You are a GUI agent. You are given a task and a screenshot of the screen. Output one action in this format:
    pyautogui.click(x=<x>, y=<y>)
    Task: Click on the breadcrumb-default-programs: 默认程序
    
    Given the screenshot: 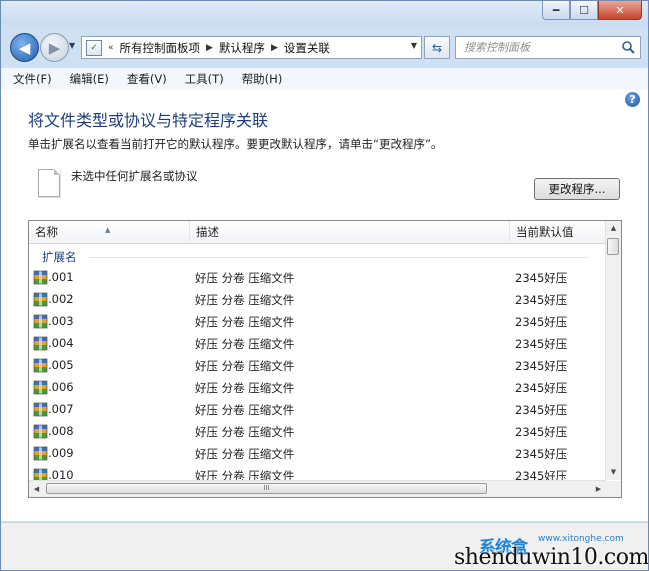 What is the action you would take?
    pyautogui.click(x=242, y=48)
    